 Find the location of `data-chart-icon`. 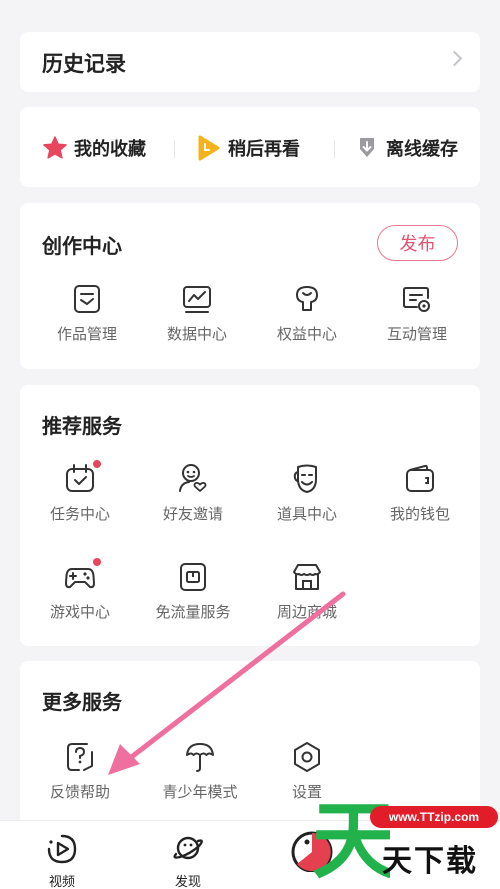

data-chart-icon is located at coordinates (197, 299).